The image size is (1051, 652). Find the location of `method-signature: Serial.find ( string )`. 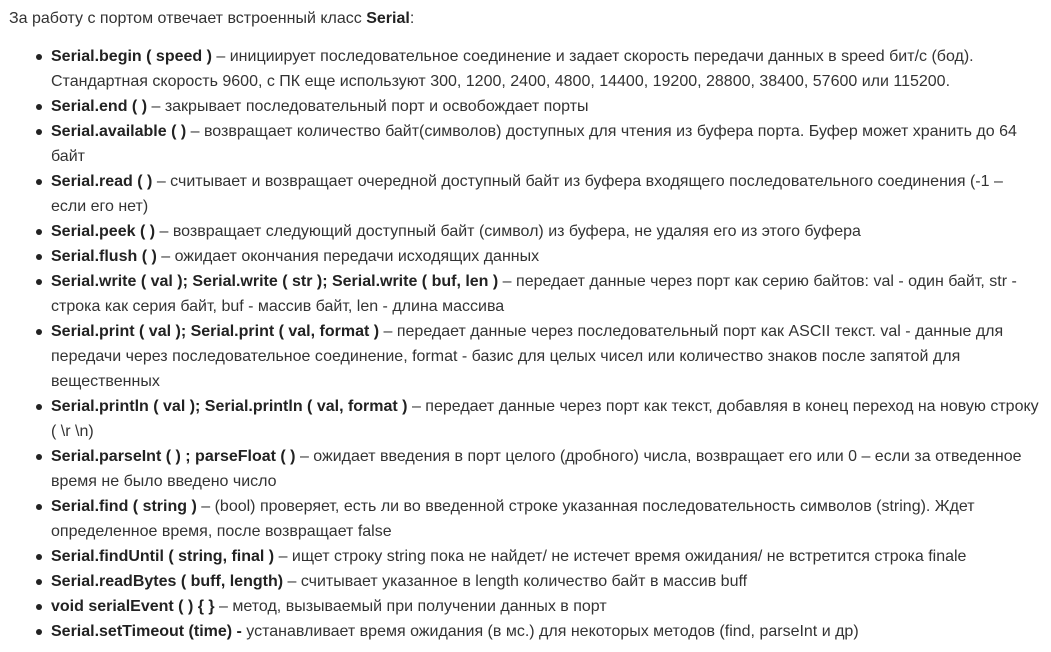

method-signature: Serial.find ( string ) is located at coordinates (124, 506).